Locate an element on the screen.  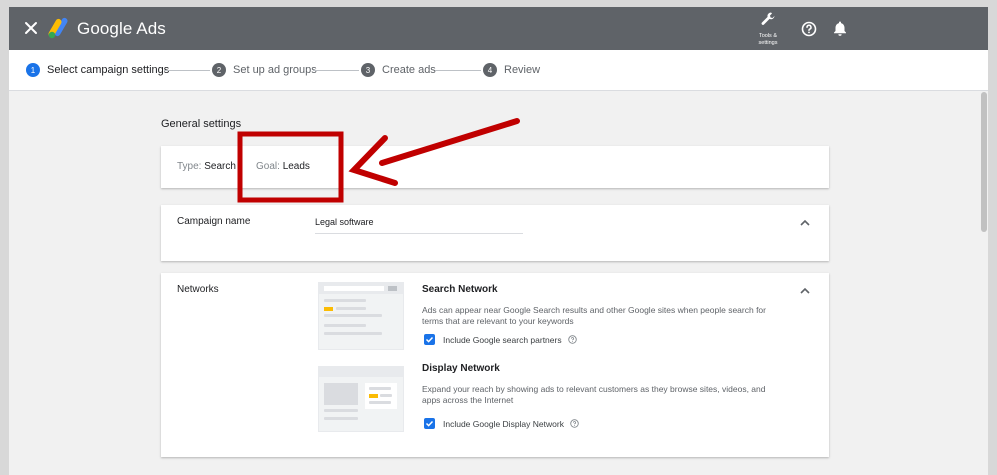
step-label: Create ads is located at coordinates (409, 70).